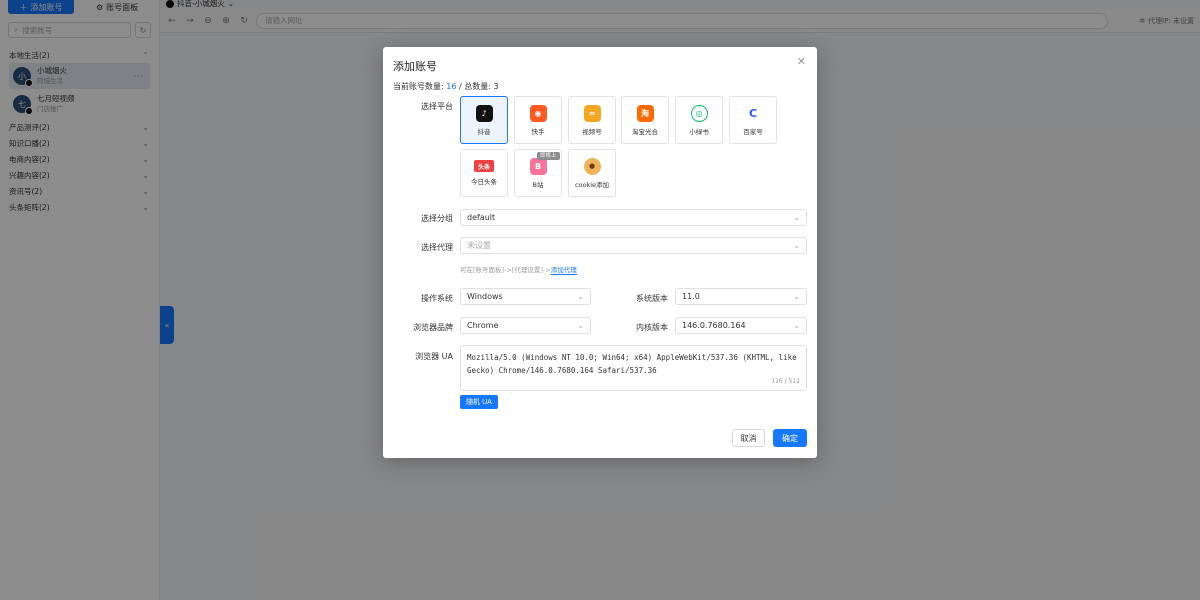  I want to click on platform-label-text: 抖音, so click(484, 131).